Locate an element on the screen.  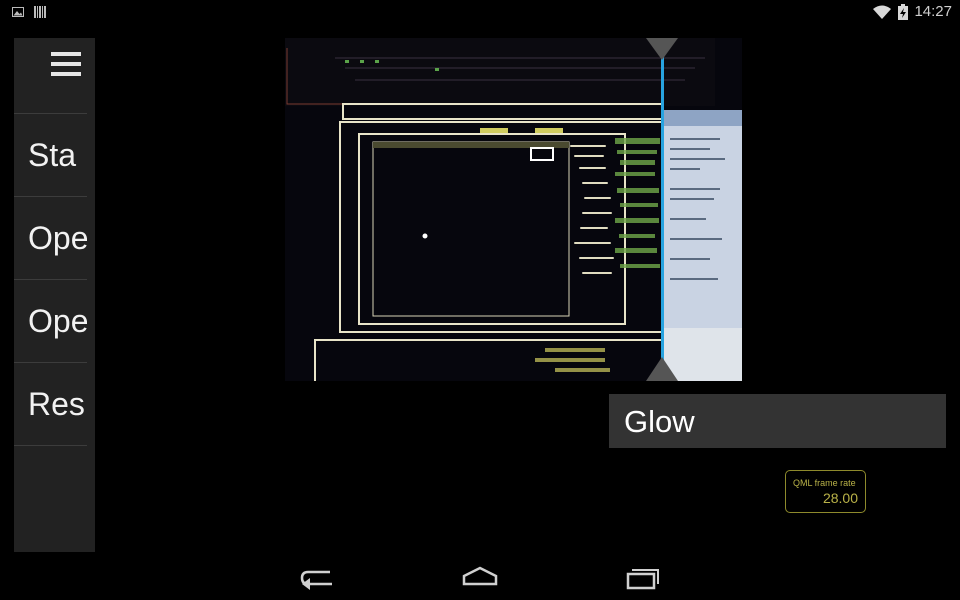
image-notification-icon is located at coordinates (18, 12).